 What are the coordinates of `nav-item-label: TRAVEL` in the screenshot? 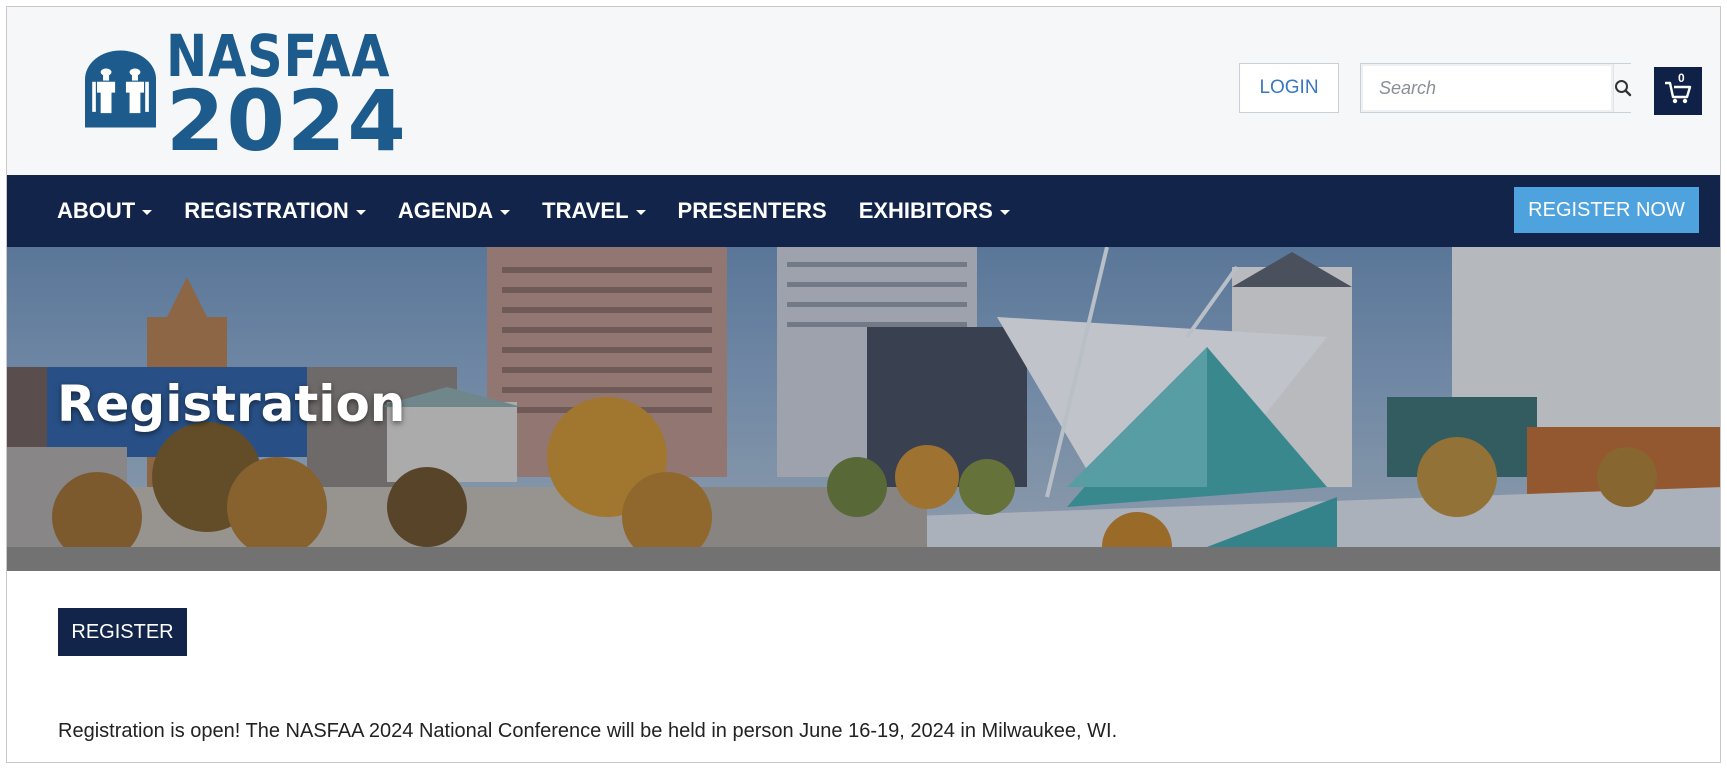 It's located at (585, 210).